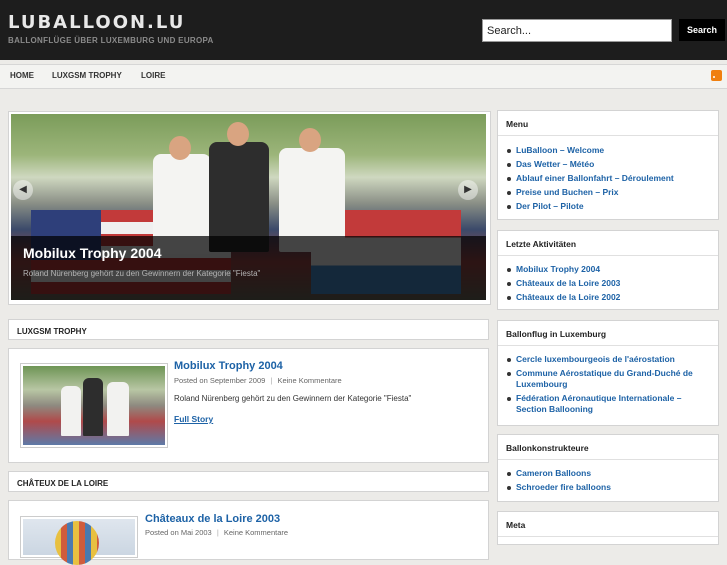  I want to click on person-middle-head, so click(238, 134).